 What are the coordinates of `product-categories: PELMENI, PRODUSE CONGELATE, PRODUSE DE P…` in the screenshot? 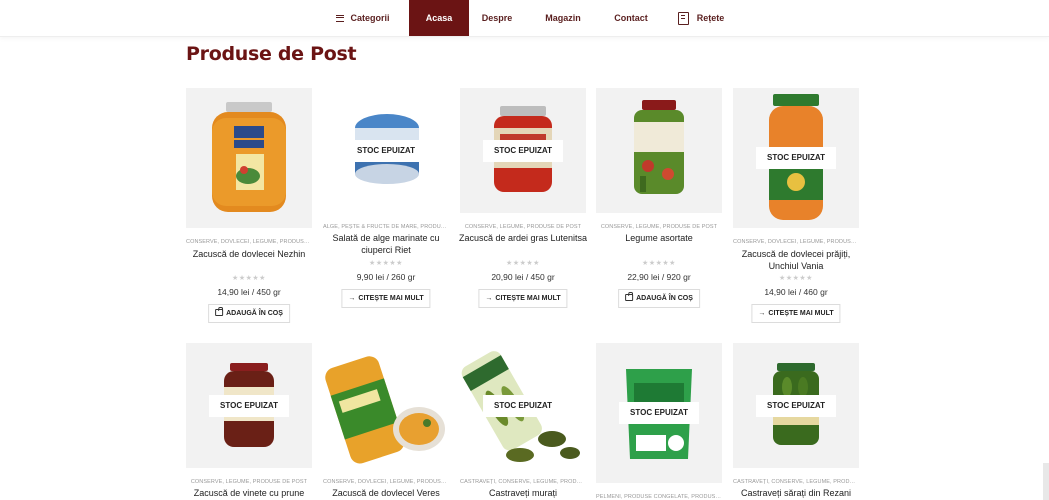 It's located at (659, 497).